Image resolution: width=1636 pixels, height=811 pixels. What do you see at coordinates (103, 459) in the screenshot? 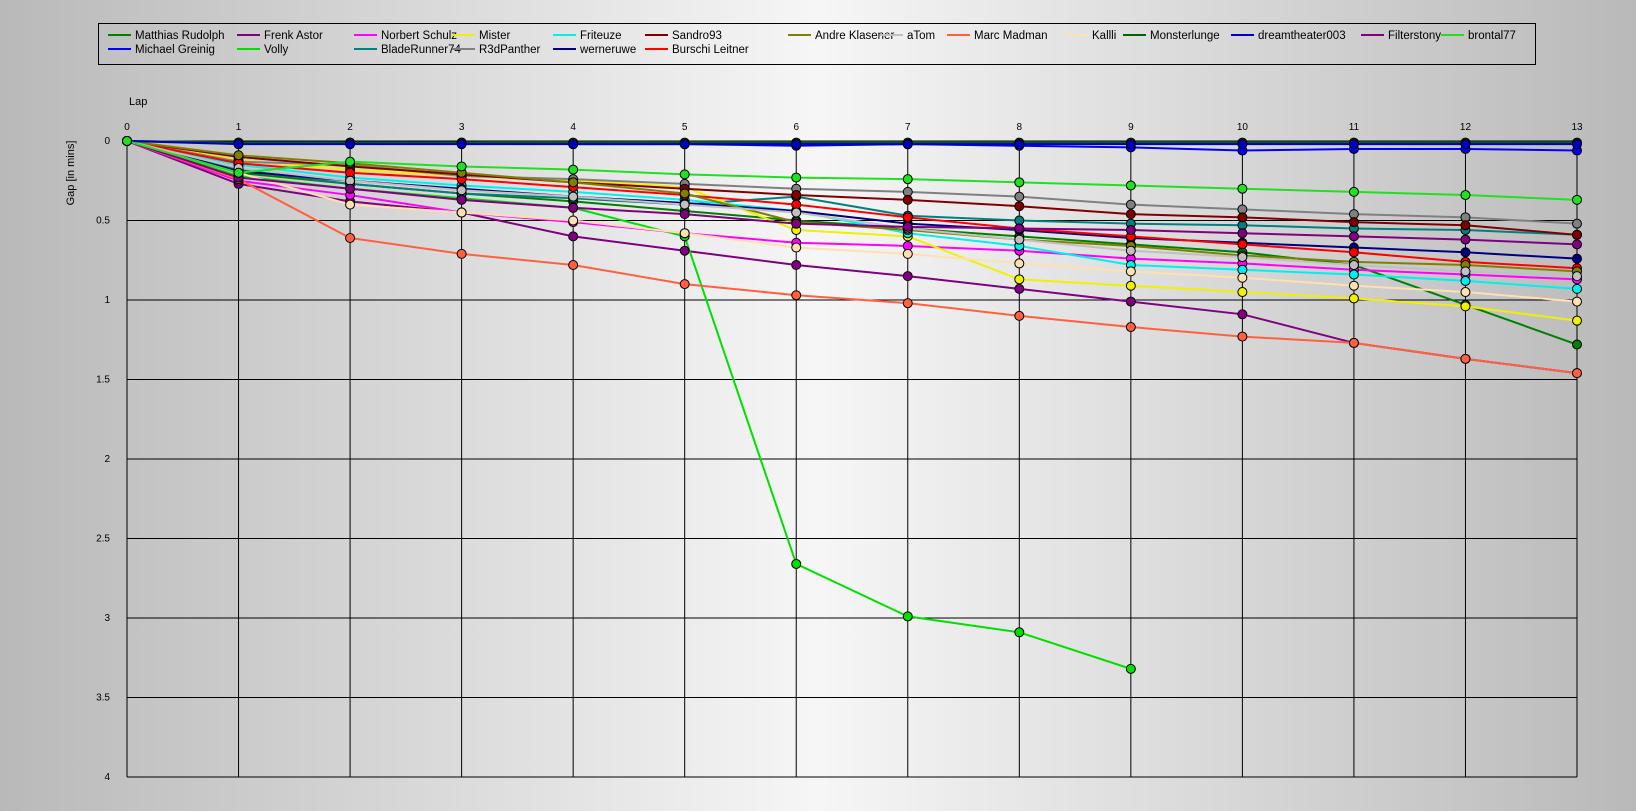
I see `y-tick-labels: 0 0.5 1 1.5 2 2.5 3 3.5 4` at bounding box center [103, 459].